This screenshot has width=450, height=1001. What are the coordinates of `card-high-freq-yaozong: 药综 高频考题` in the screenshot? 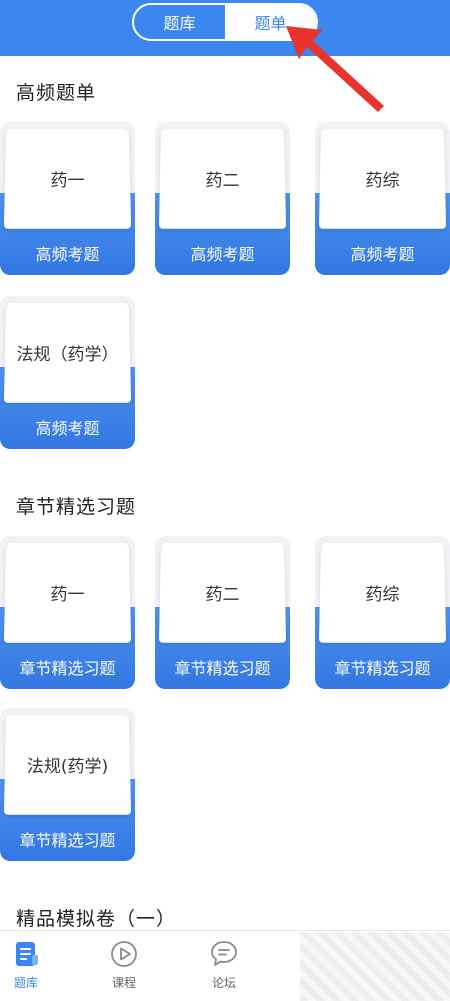 It's located at (382, 198).